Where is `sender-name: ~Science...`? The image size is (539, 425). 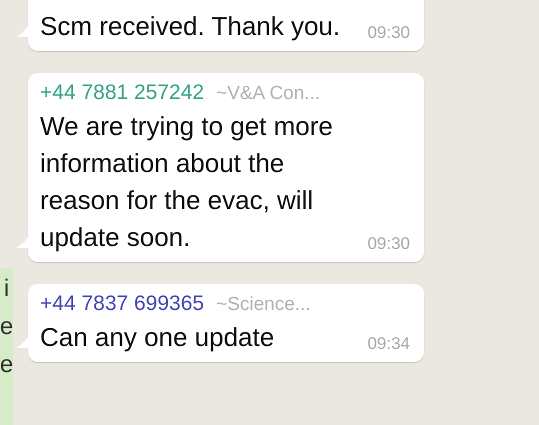
sender-name: ~Science... is located at coordinates (263, 305).